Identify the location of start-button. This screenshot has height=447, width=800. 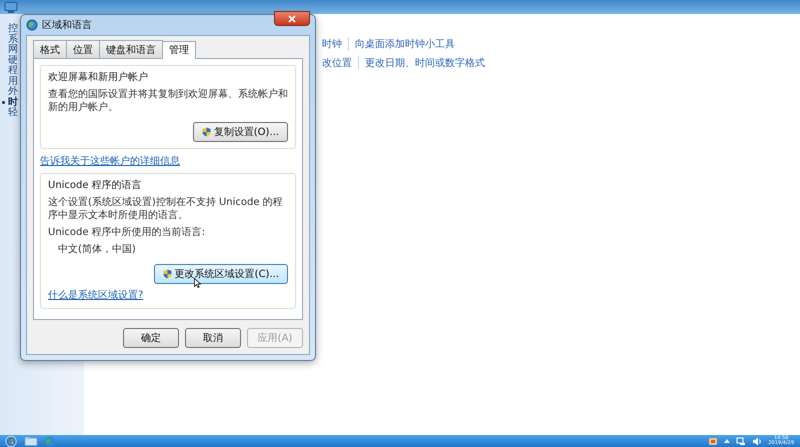
(11, 441).